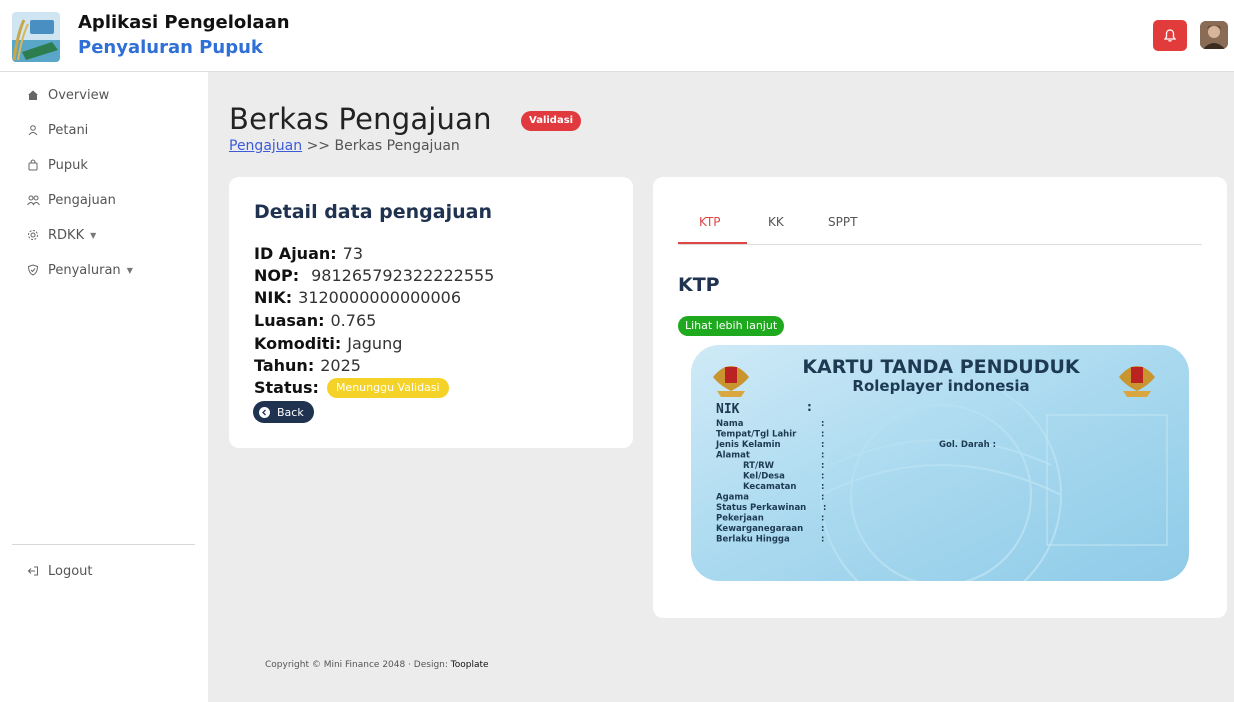 The width and height of the screenshot is (1234, 702). What do you see at coordinates (70, 571) in the screenshot?
I see `logout-label: Logout` at bounding box center [70, 571].